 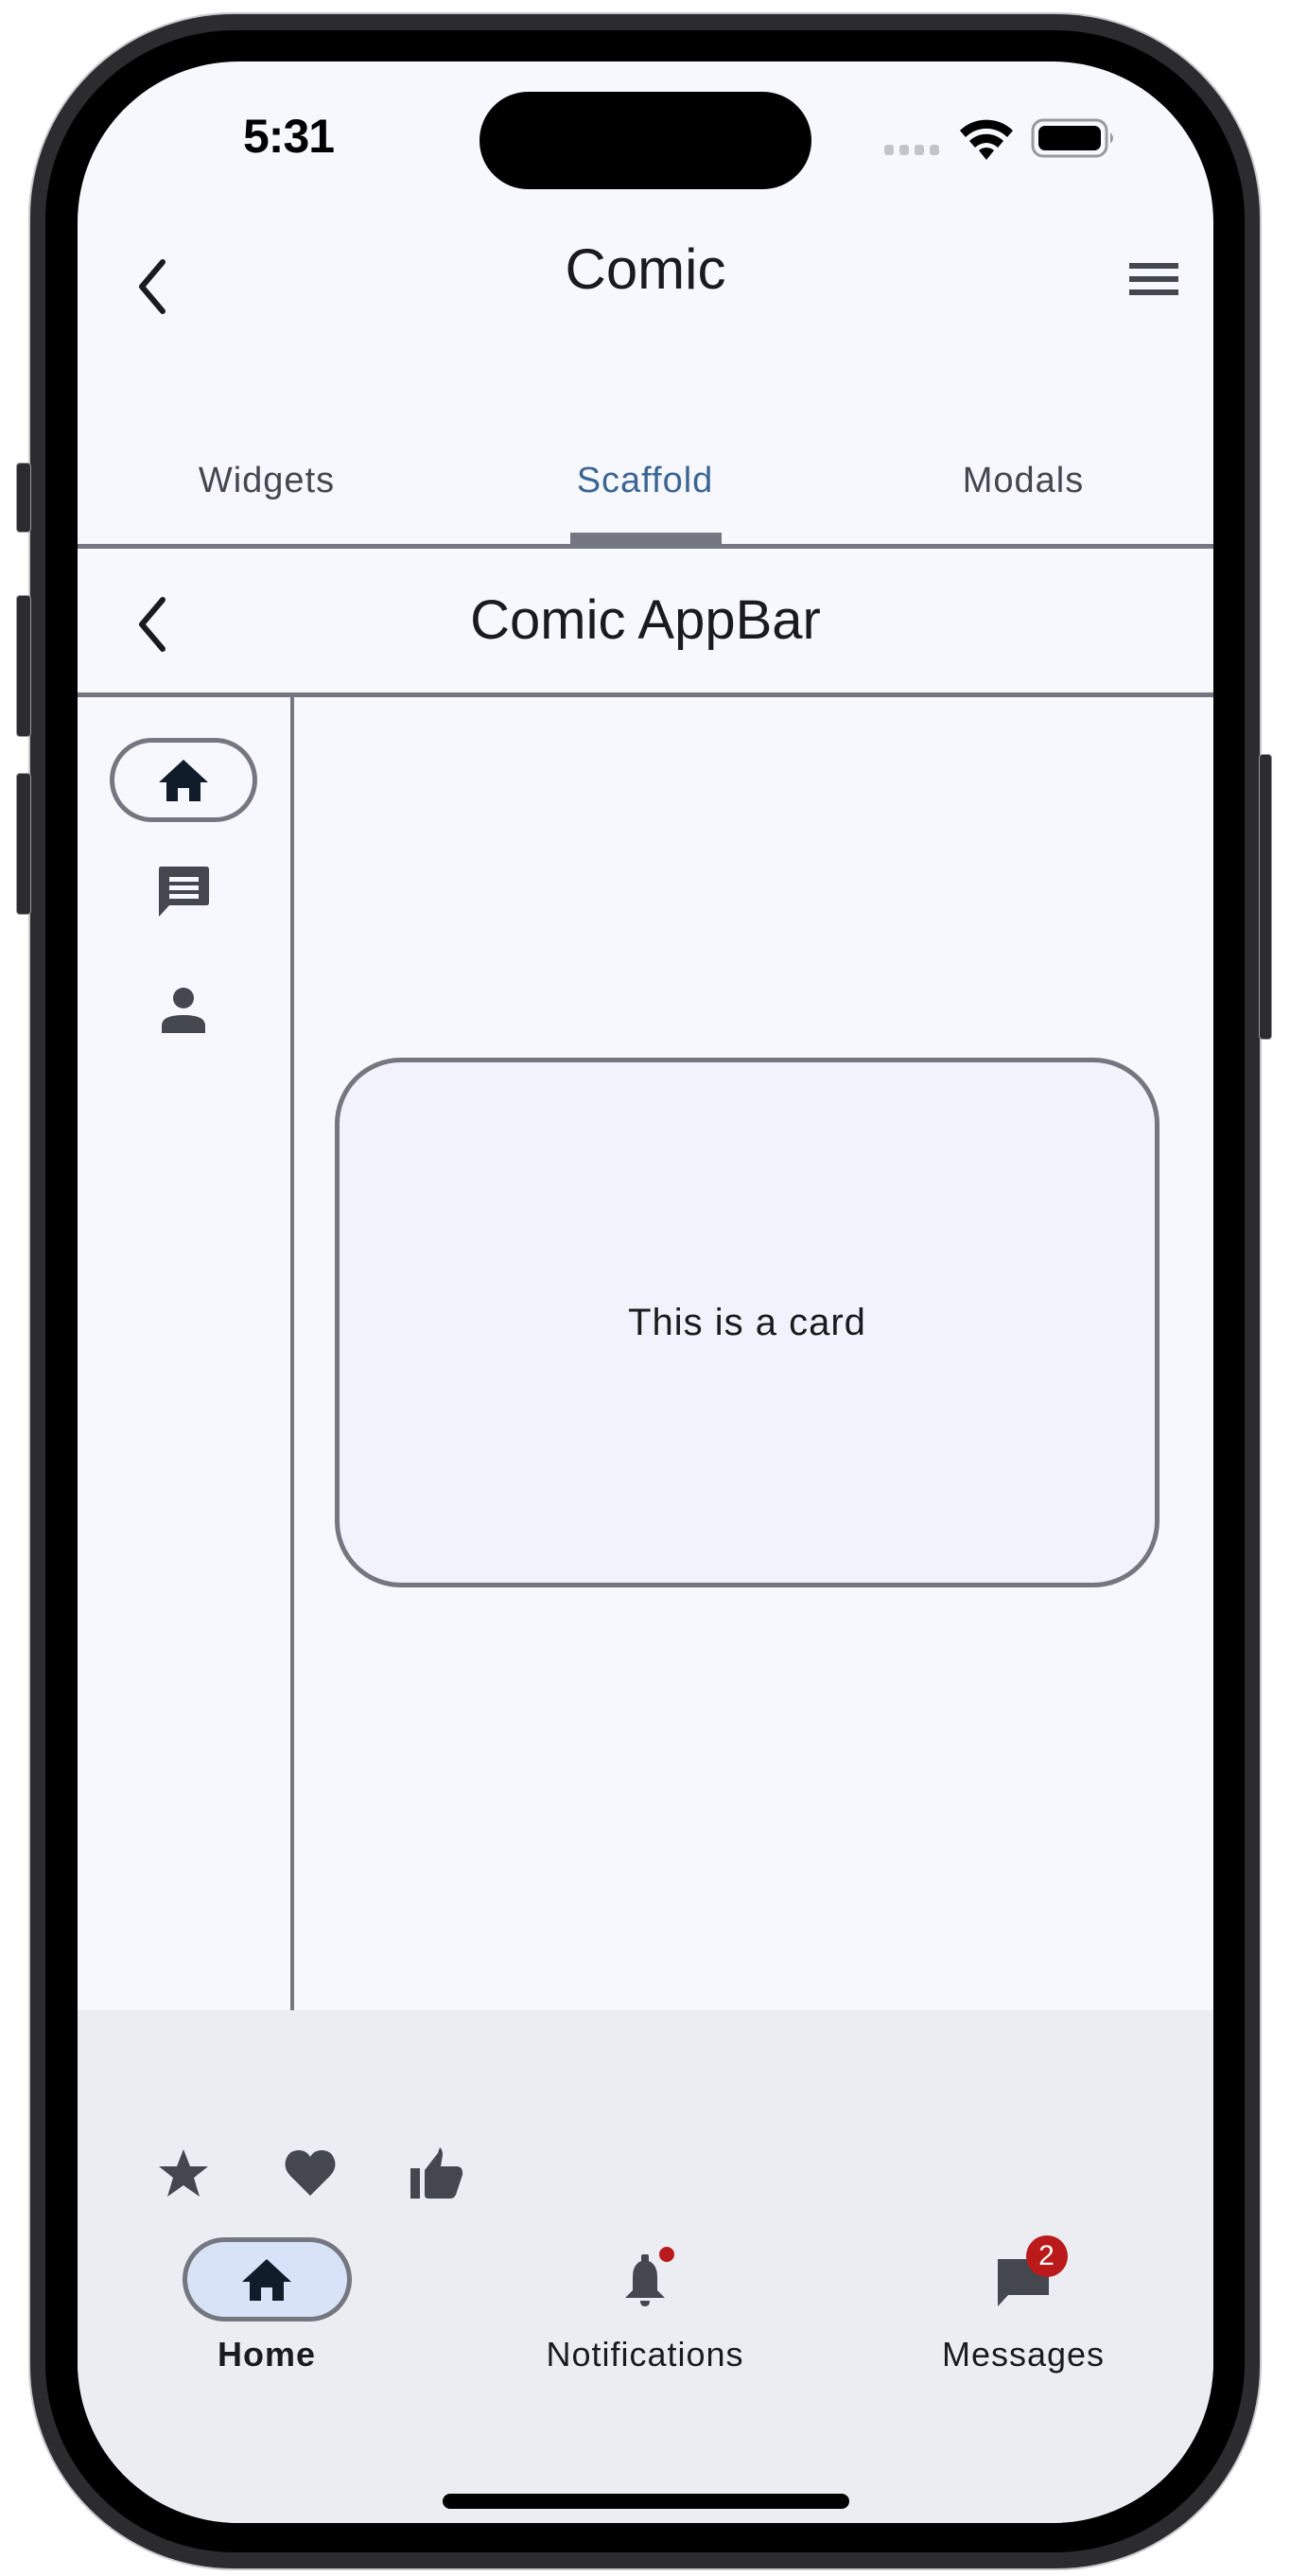 I want to click on nav-icon-container, so click(x=645, y=2280).